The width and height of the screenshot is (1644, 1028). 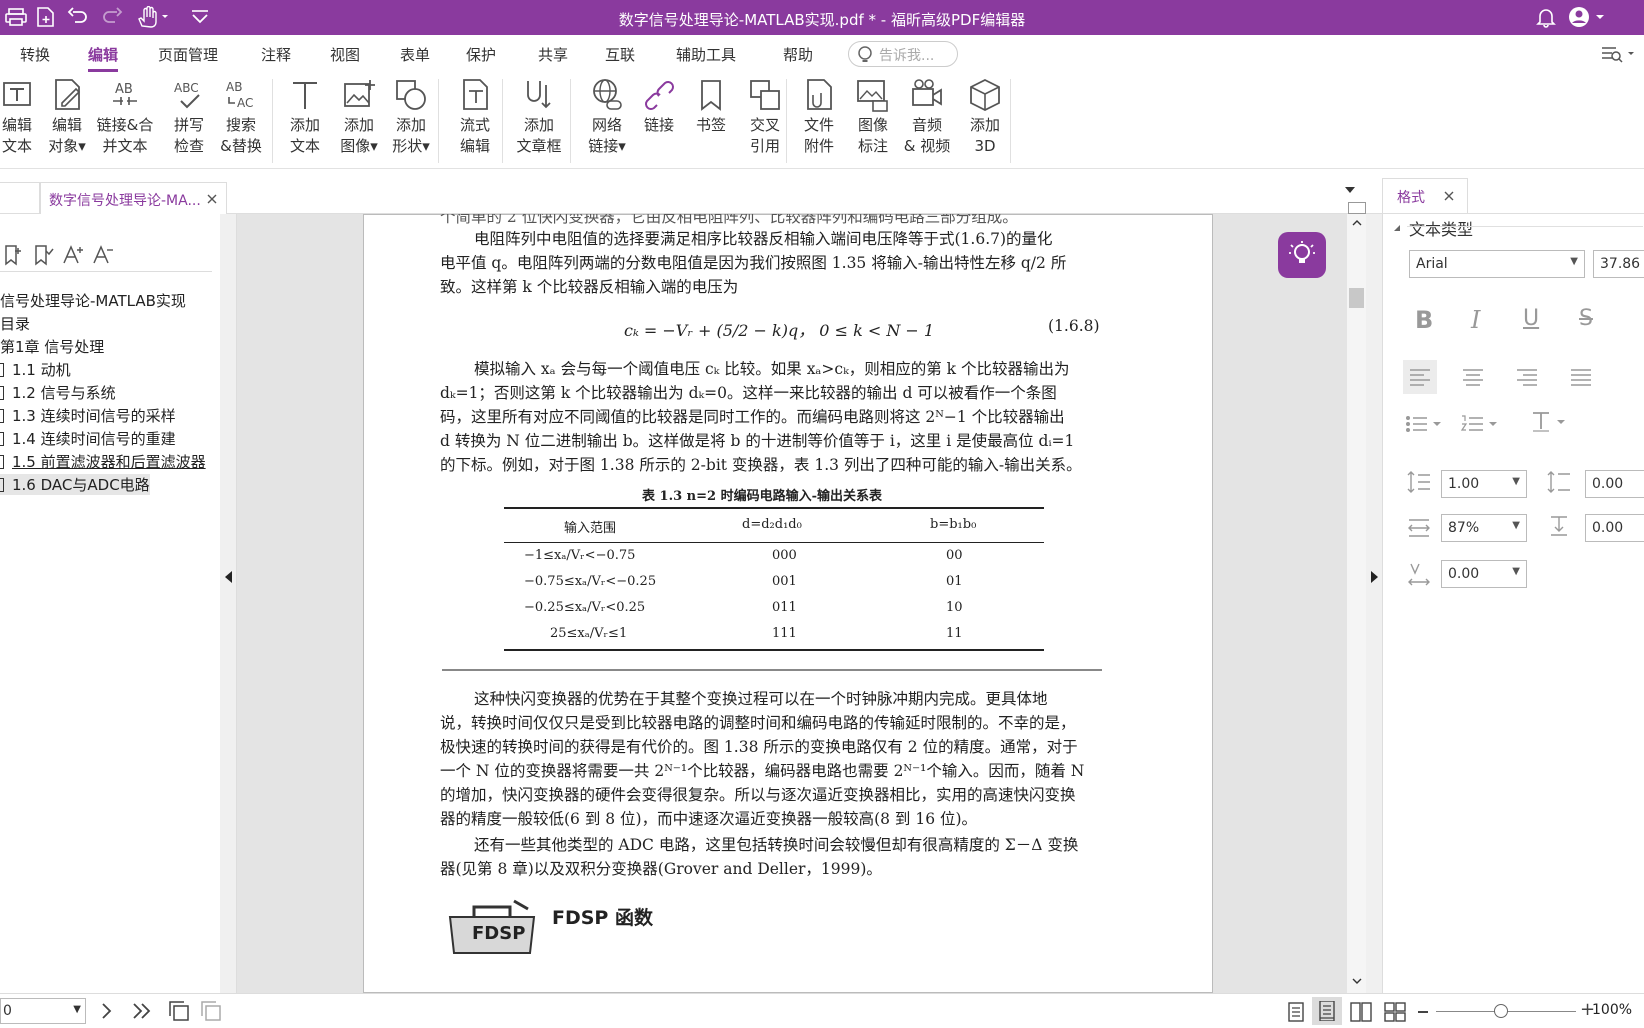 I want to click on section-collapse-icon, so click(x=1397, y=228).